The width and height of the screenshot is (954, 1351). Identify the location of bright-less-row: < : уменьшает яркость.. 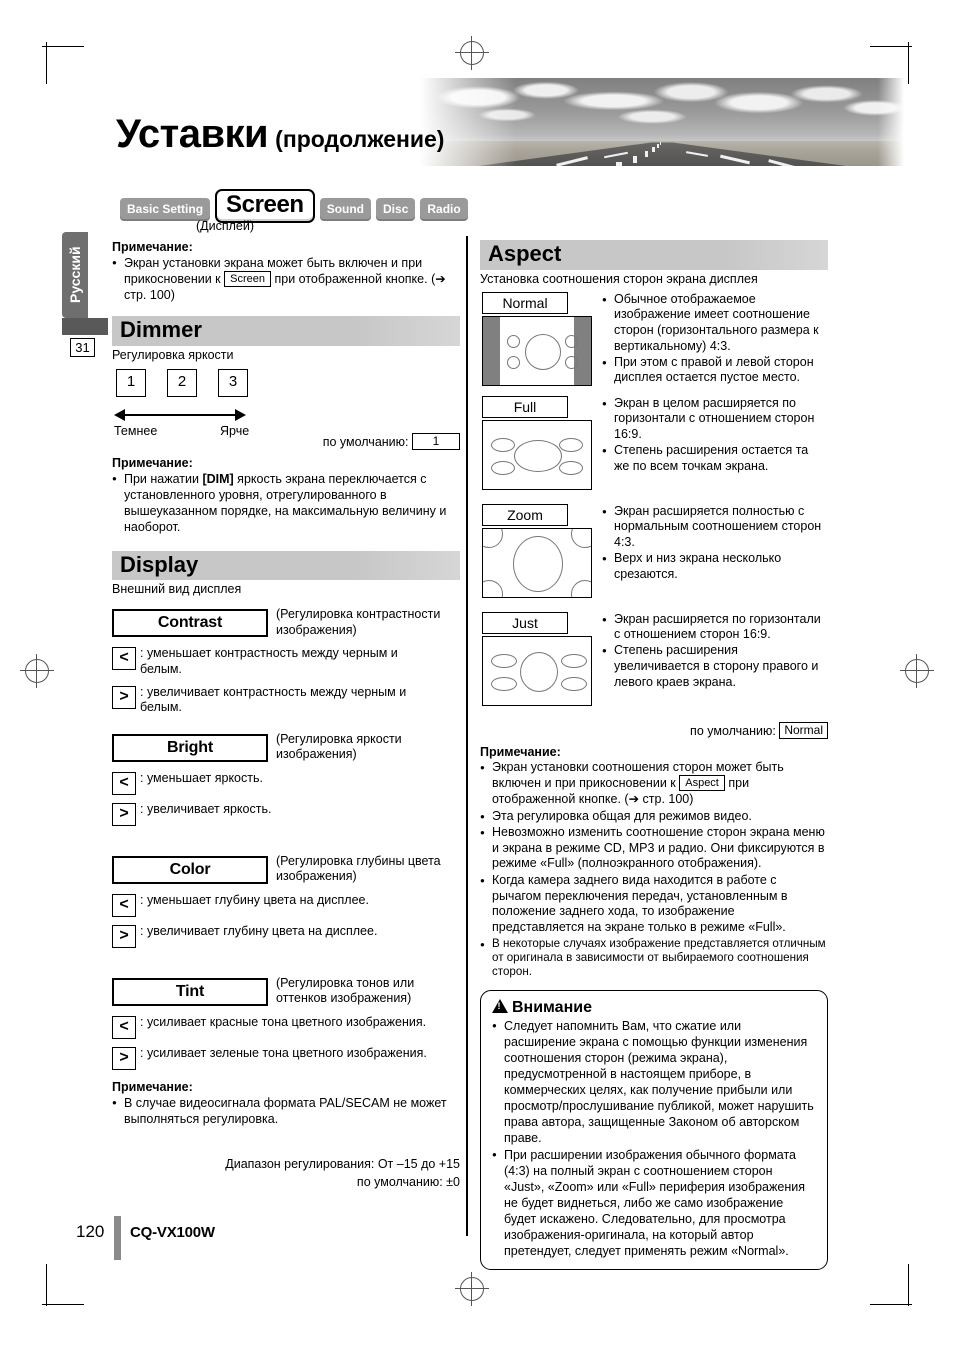
(286, 783).